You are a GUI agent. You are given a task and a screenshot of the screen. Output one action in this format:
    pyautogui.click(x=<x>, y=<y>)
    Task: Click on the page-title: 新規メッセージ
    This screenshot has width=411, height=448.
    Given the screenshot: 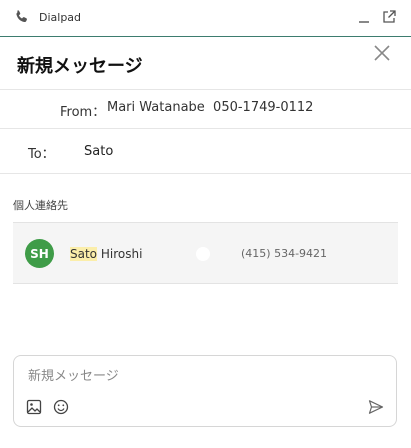 What is the action you would take?
    pyautogui.click(x=80, y=66)
    